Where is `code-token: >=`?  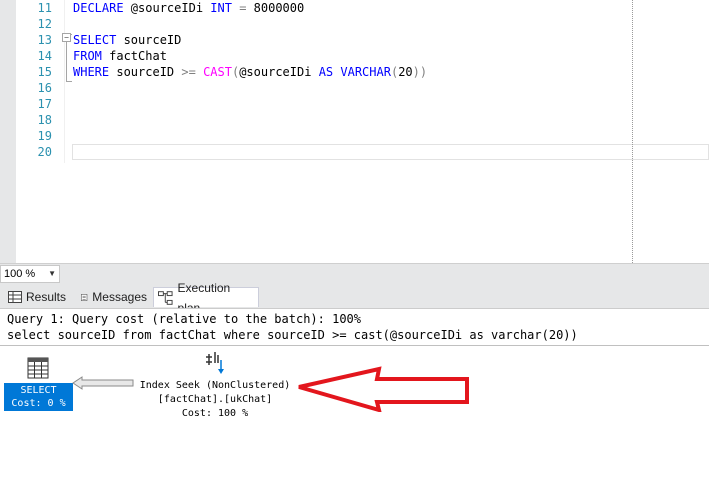
code-token: >= is located at coordinates (188, 72).